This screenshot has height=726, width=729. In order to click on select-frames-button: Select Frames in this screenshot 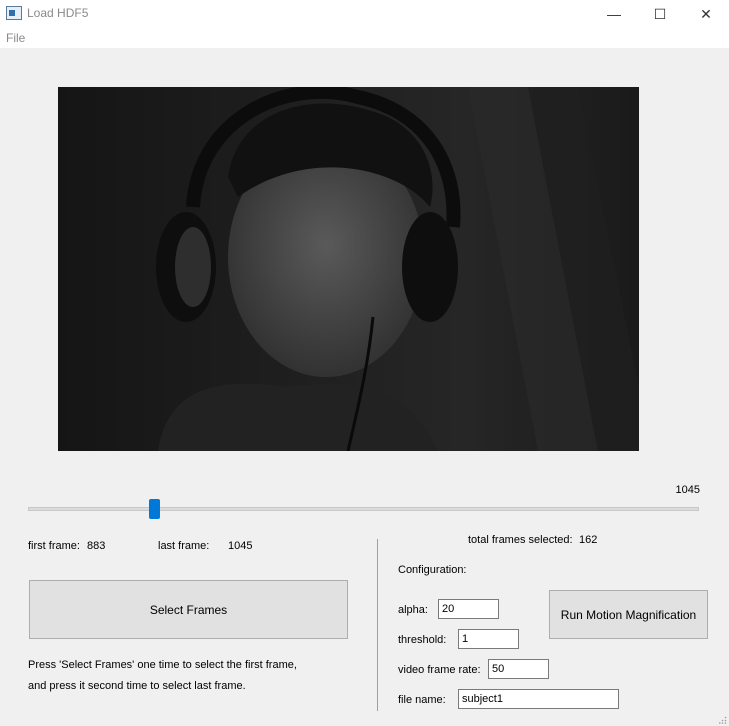, I will do `click(188, 609)`.